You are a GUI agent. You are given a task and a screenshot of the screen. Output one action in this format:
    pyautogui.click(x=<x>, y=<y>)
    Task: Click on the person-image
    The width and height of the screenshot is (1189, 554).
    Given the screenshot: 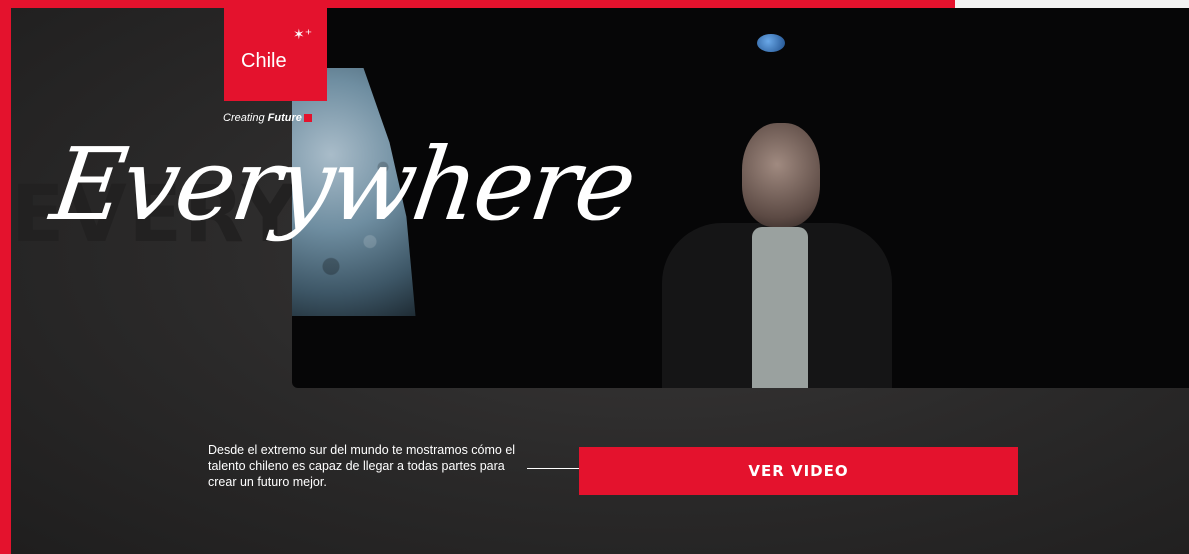 What is the action you would take?
    pyautogui.click(x=777, y=255)
    